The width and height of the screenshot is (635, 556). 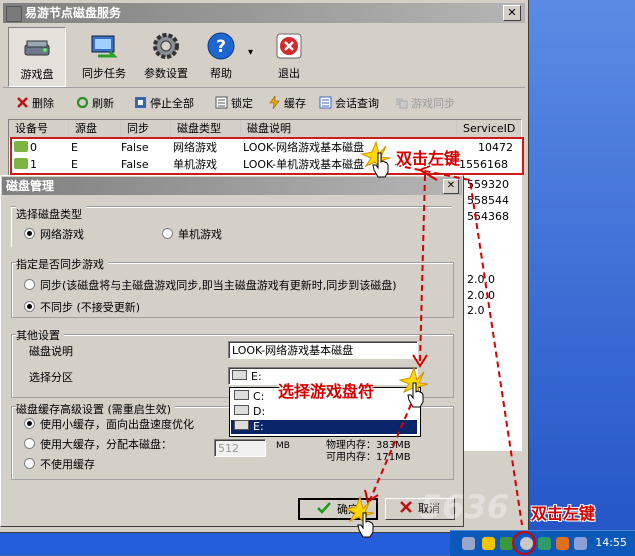 What do you see at coordinates (368, 457) in the screenshot?
I see `available-memory-label: 可用内存：171MB` at bounding box center [368, 457].